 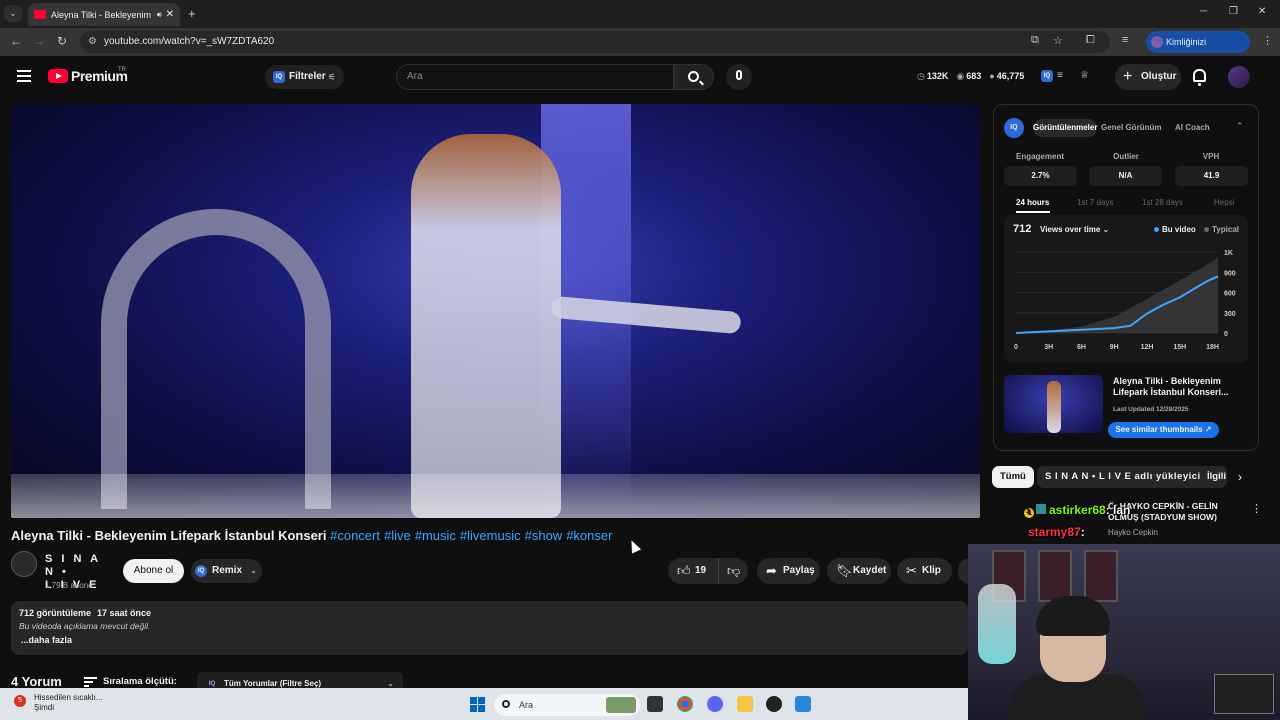 What do you see at coordinates (153, 571) in the screenshot?
I see `subscribe-button: Abone ol` at bounding box center [153, 571].